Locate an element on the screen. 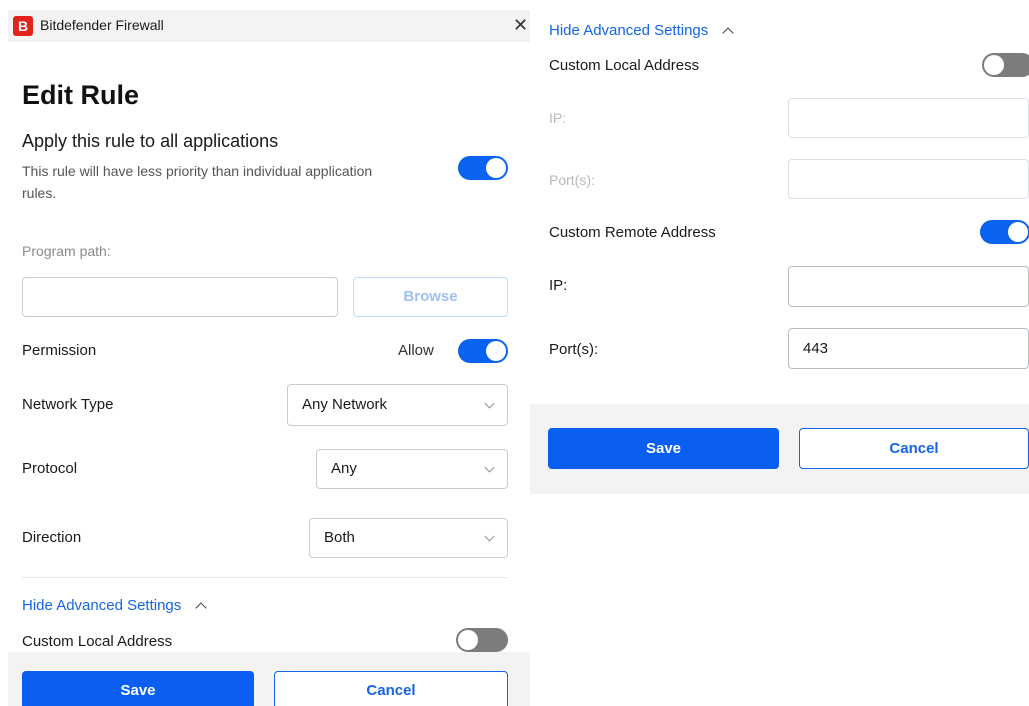  direction-value: Both is located at coordinates (339, 537).